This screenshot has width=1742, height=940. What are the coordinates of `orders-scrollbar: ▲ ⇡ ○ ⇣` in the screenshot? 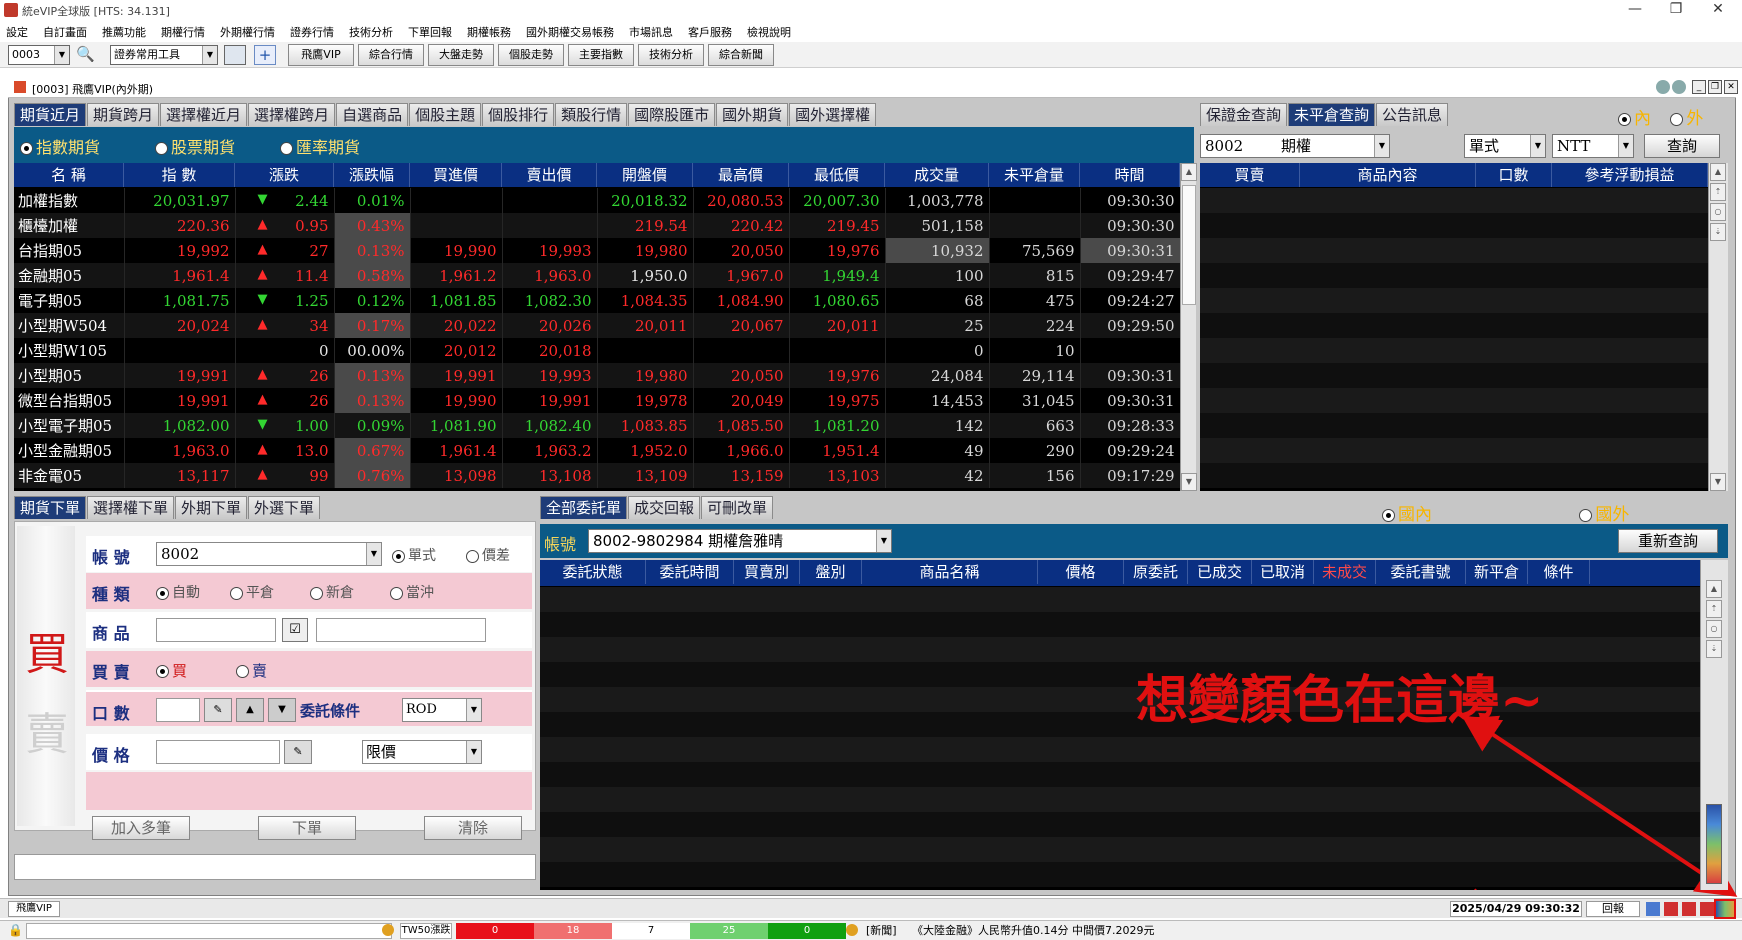 It's located at (1714, 725).